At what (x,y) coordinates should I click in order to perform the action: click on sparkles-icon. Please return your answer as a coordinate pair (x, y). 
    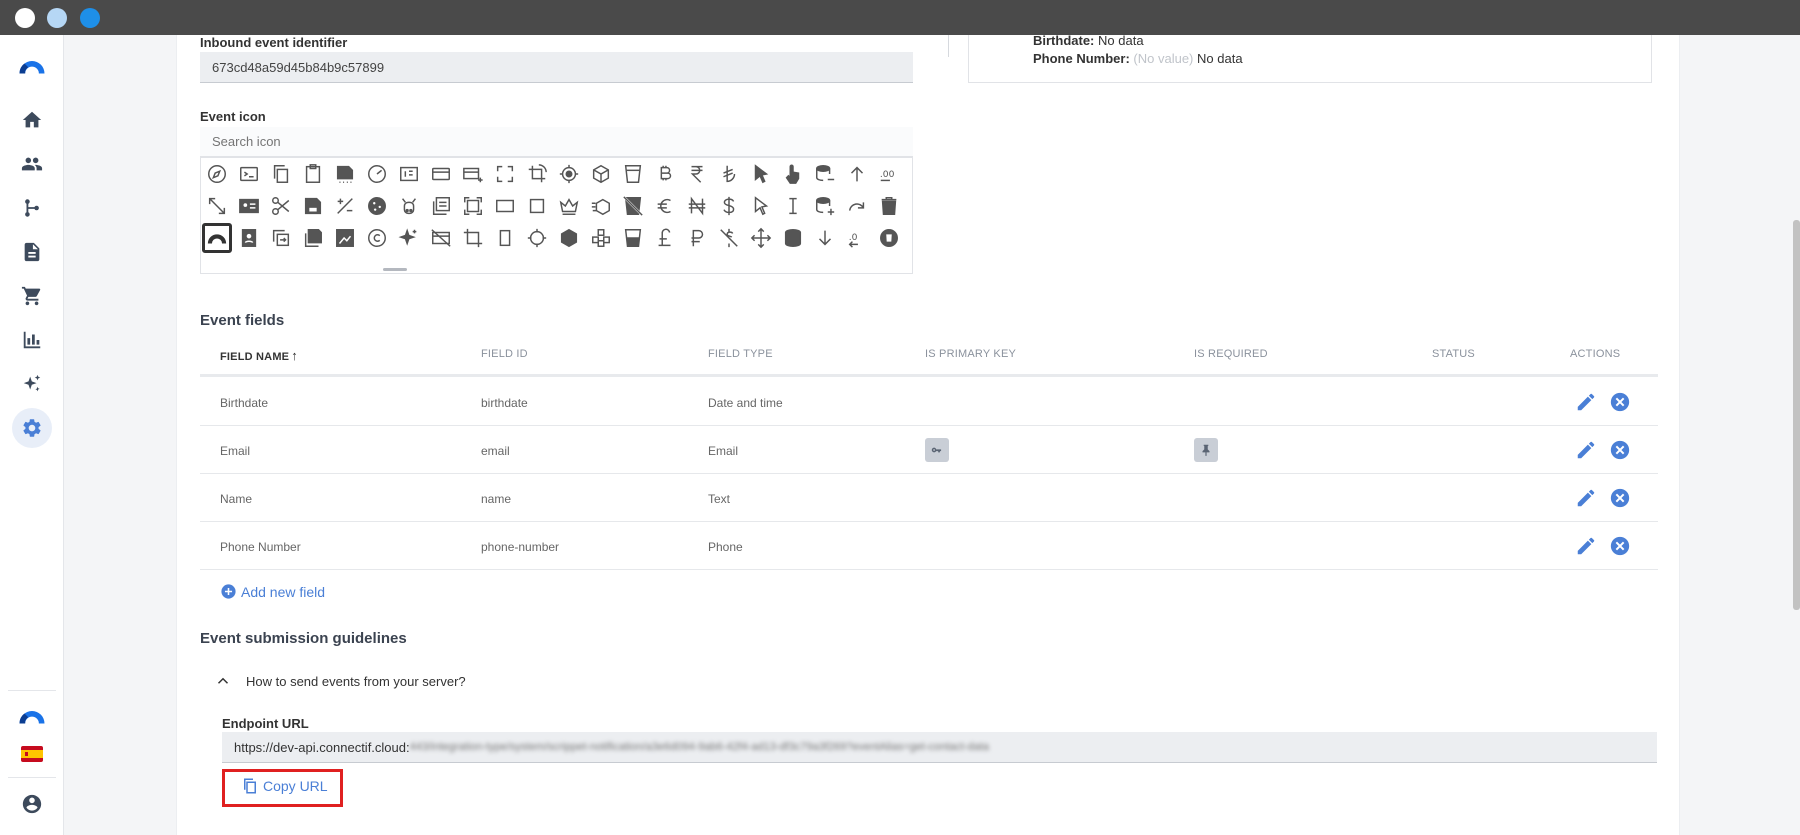
    Looking at the image, I should click on (409, 238).